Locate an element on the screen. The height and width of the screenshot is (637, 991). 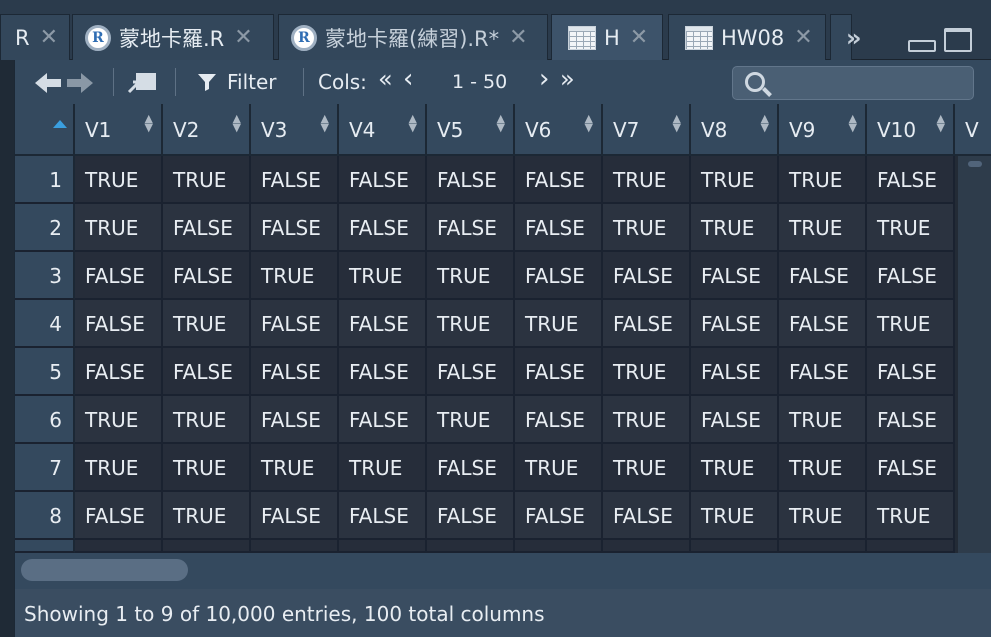
vertical-scrollbar is located at coordinates (974, 354).